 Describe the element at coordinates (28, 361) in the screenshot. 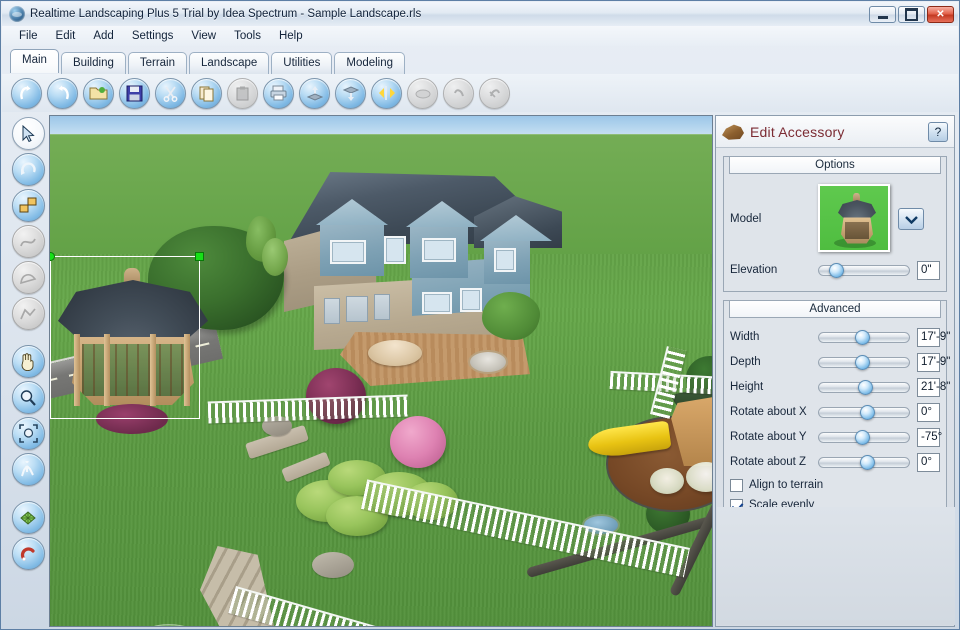

I see `pan-hand-icon` at that location.